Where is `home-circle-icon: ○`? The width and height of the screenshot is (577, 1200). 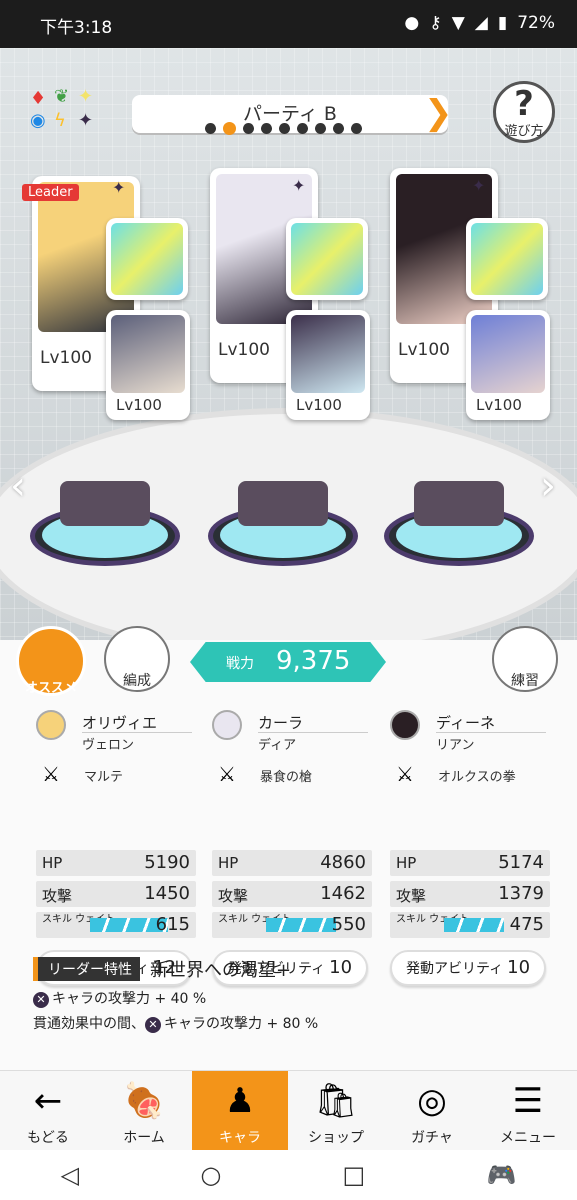
home-circle-icon: ○ is located at coordinates (210, 1175).